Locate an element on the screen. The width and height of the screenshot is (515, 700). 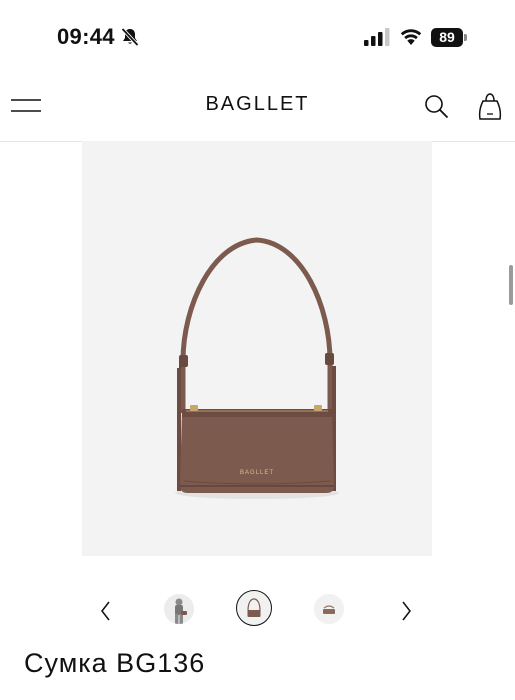
battery-icon: 89 is located at coordinates (449, 37).